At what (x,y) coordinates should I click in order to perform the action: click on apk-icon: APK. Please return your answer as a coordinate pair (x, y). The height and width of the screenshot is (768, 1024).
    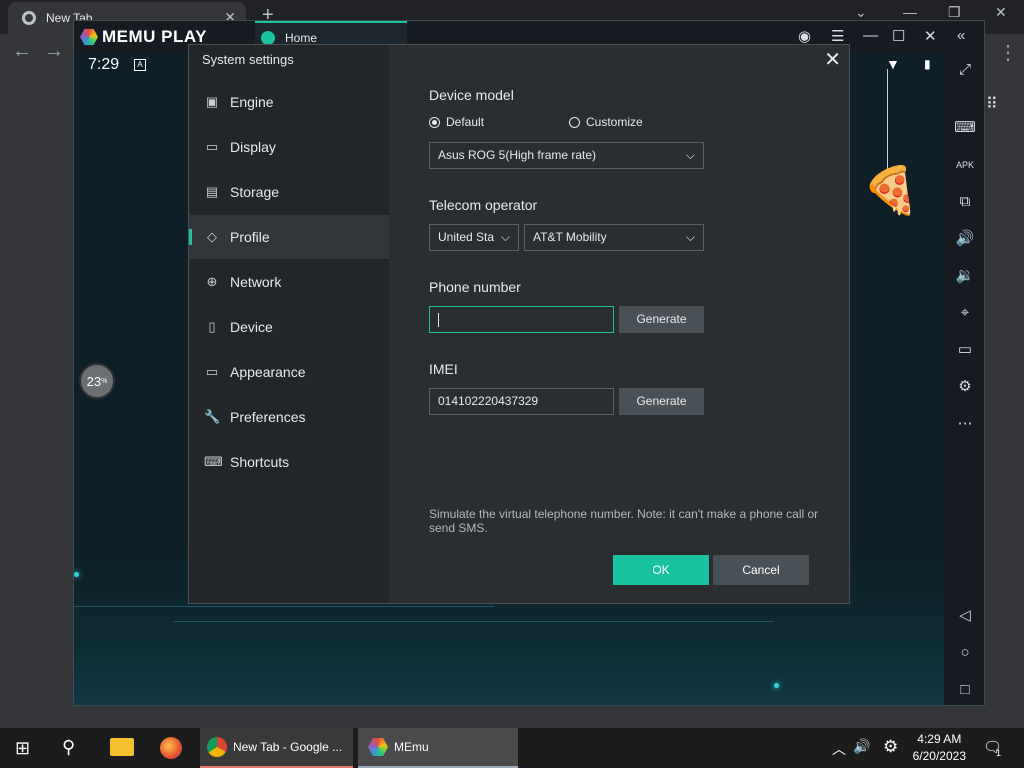
    Looking at the image, I should click on (965, 165).